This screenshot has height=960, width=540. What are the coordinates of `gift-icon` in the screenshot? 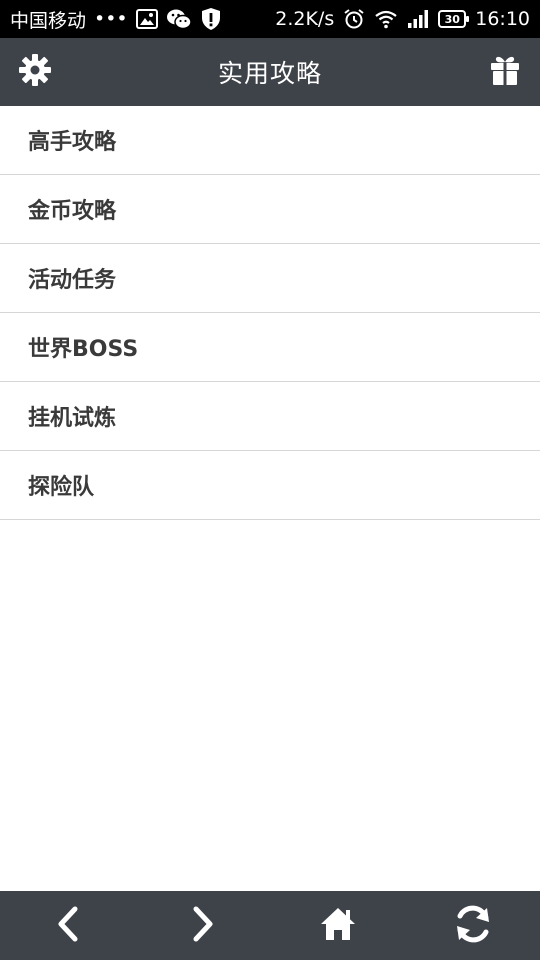 It's located at (505, 72).